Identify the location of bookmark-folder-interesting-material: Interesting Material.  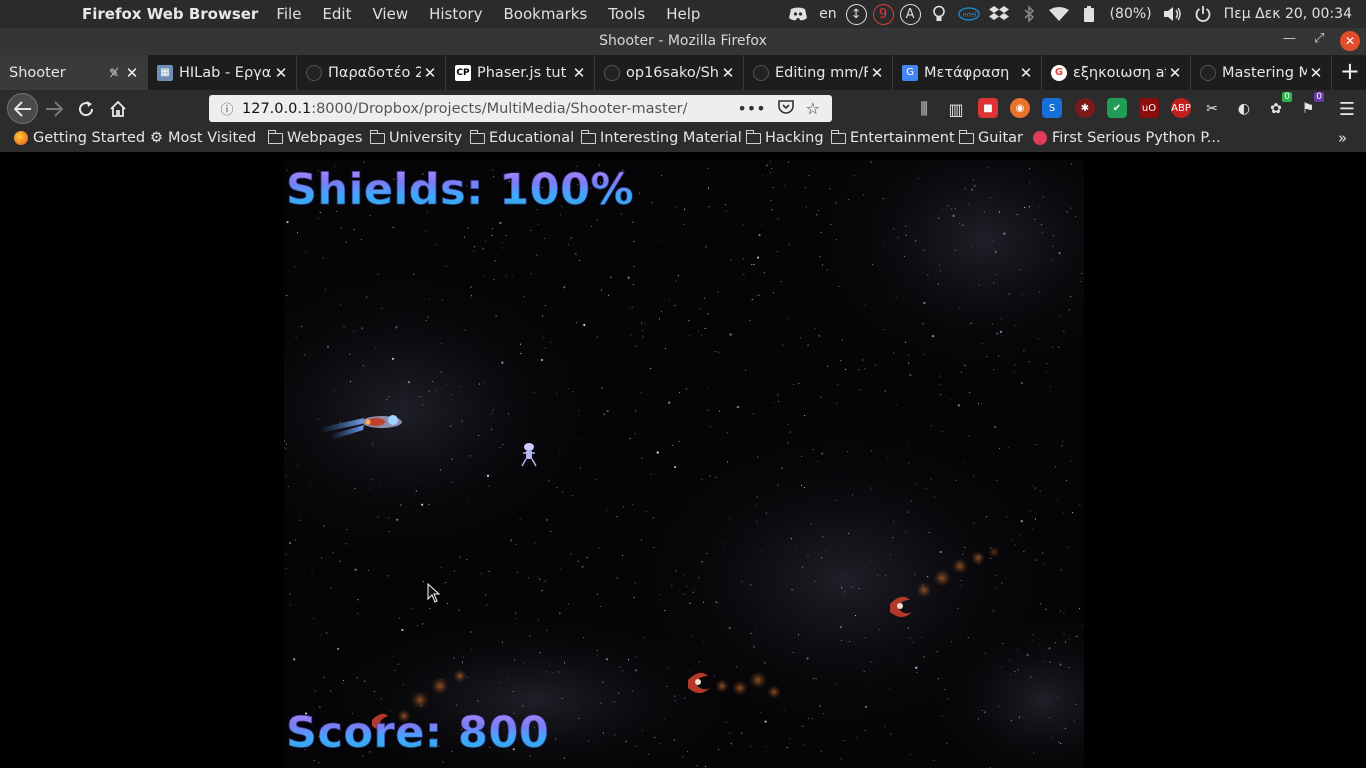
(661, 137).